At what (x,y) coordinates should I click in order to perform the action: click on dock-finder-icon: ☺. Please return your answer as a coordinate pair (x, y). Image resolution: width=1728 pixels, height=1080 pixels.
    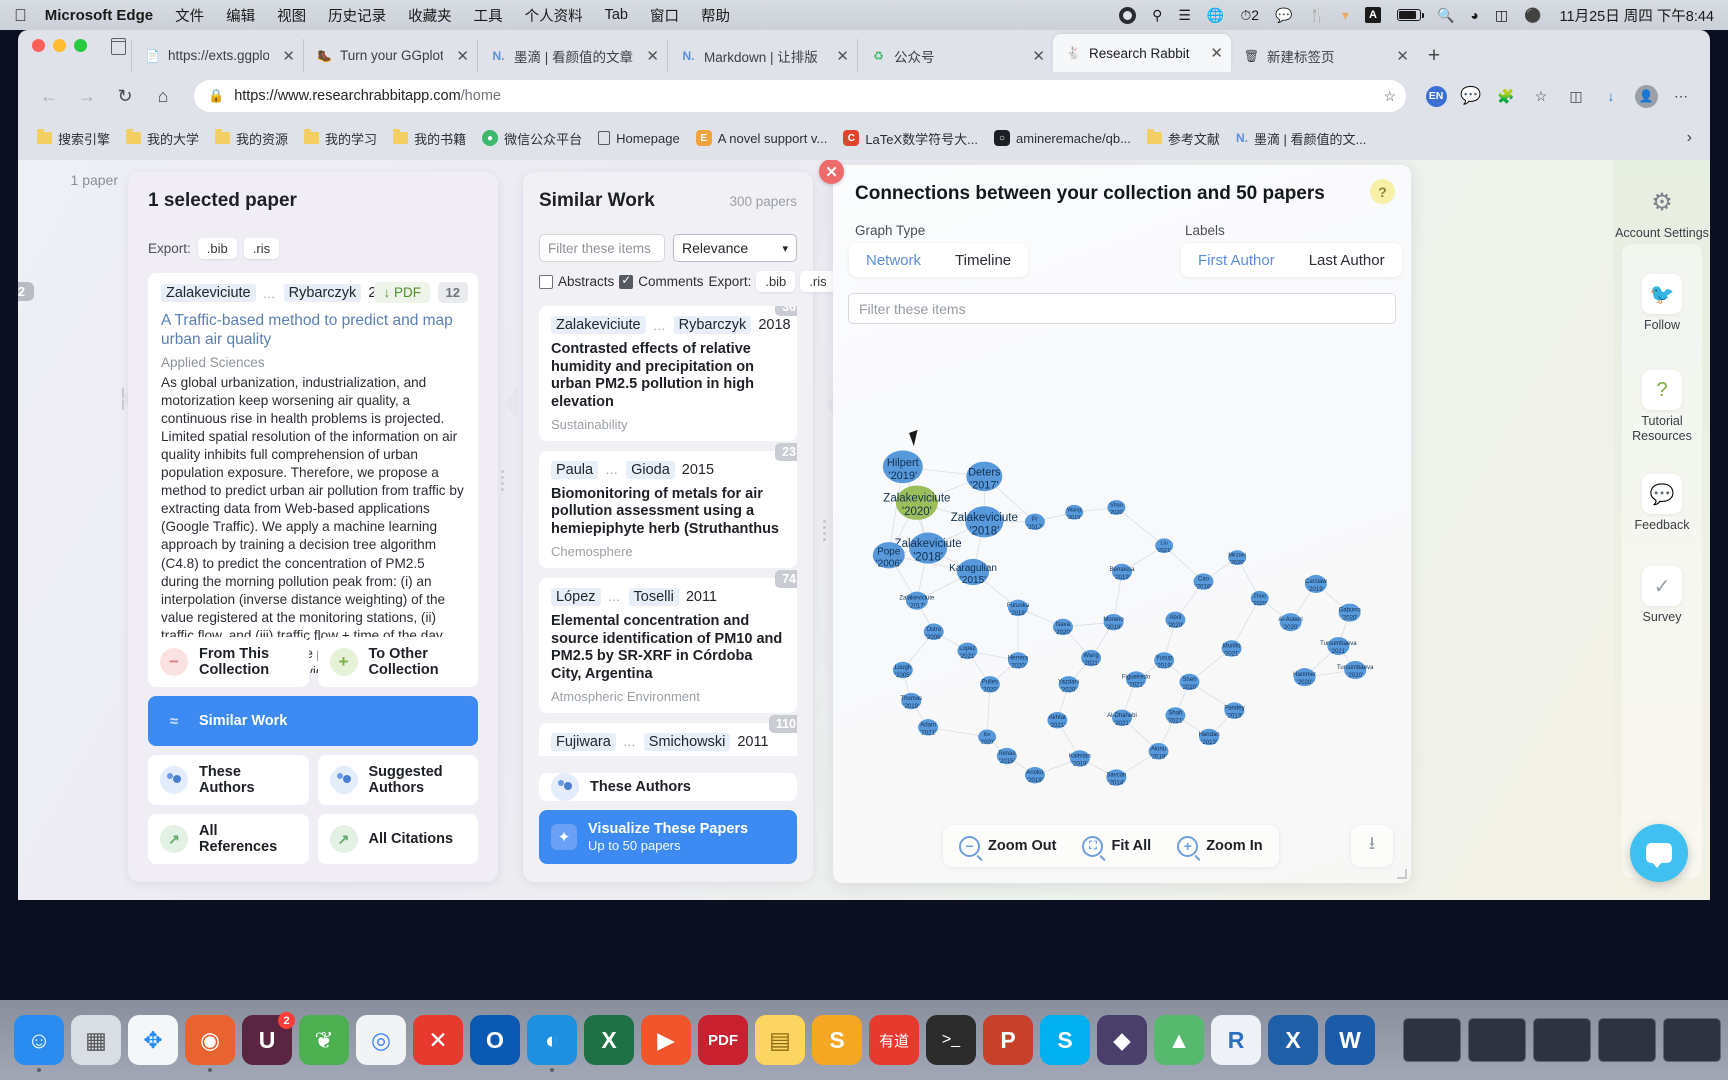
    Looking at the image, I should click on (39, 1043).